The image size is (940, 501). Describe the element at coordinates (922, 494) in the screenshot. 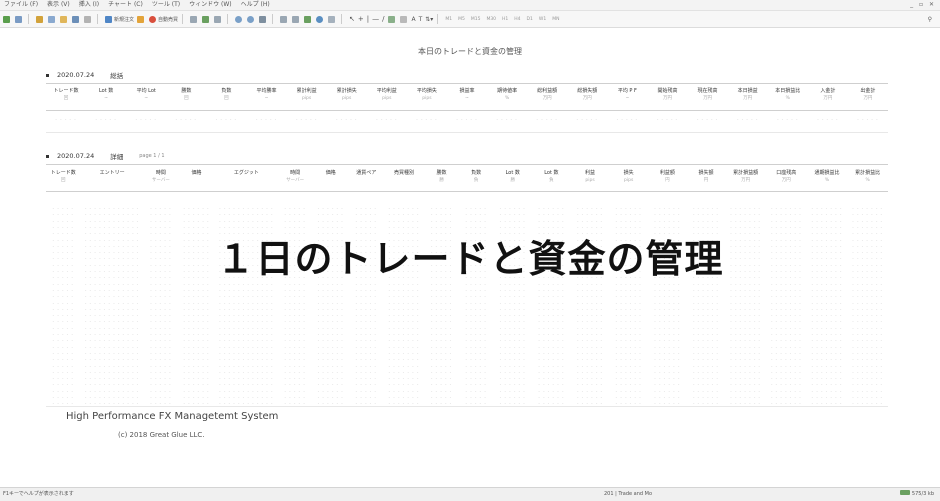

I see `status-traffic-value: 575/3 kb` at that location.